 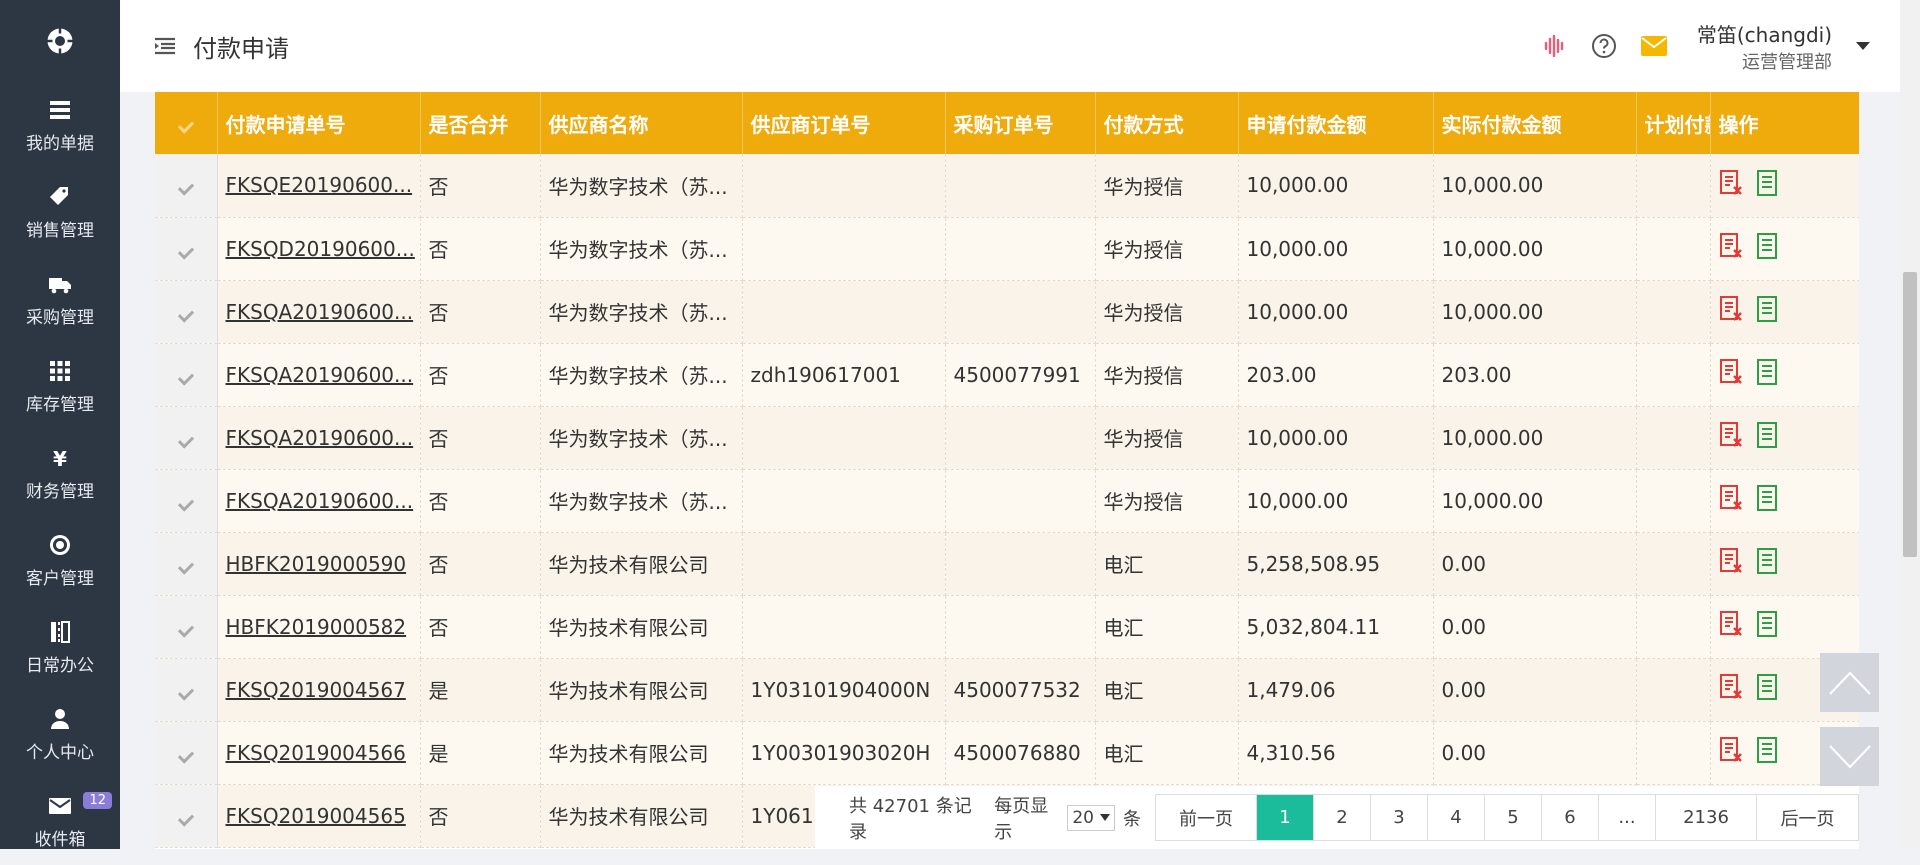 What do you see at coordinates (1863, 46) in the screenshot?
I see `chevron-down-icon` at bounding box center [1863, 46].